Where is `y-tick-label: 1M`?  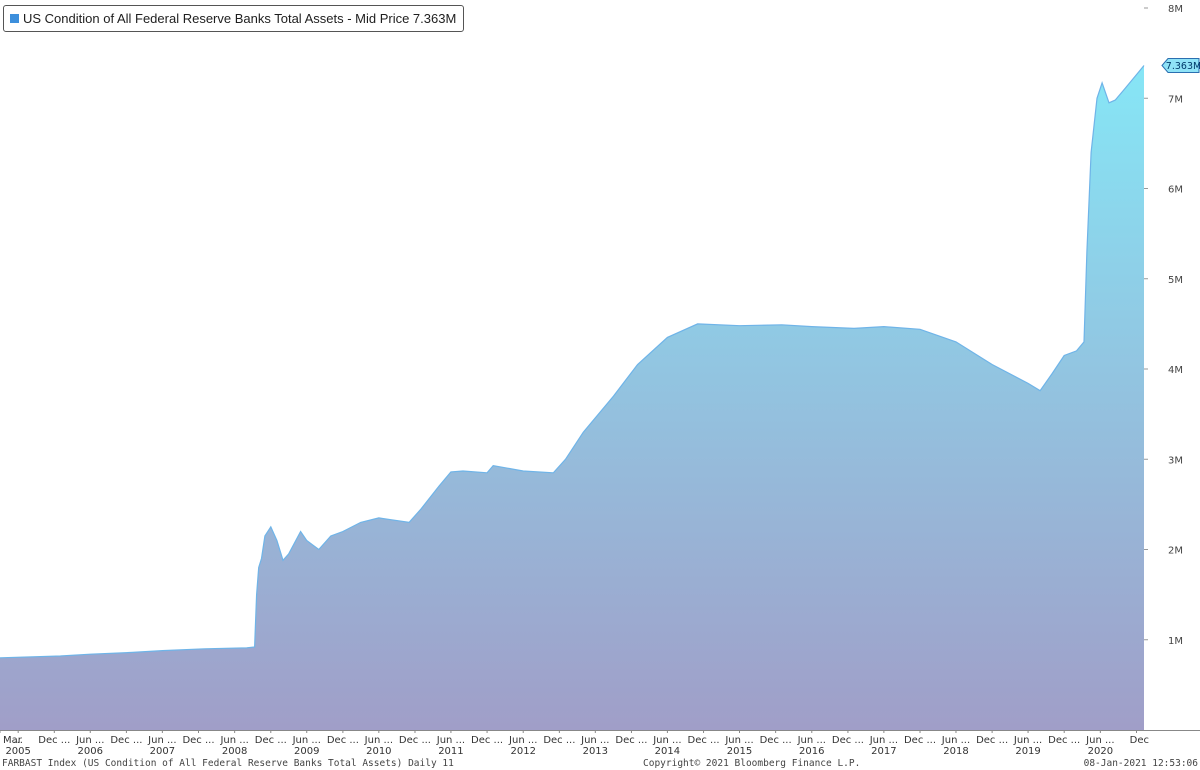 y-tick-label: 1M is located at coordinates (1175, 641).